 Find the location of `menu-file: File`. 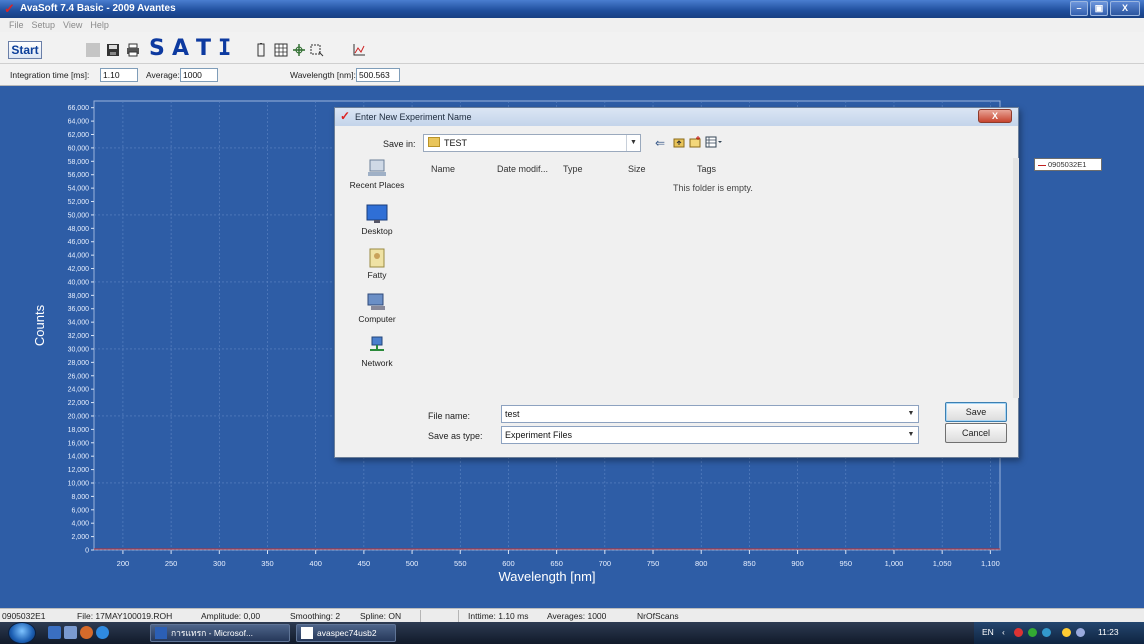

menu-file: File is located at coordinates (16, 25).